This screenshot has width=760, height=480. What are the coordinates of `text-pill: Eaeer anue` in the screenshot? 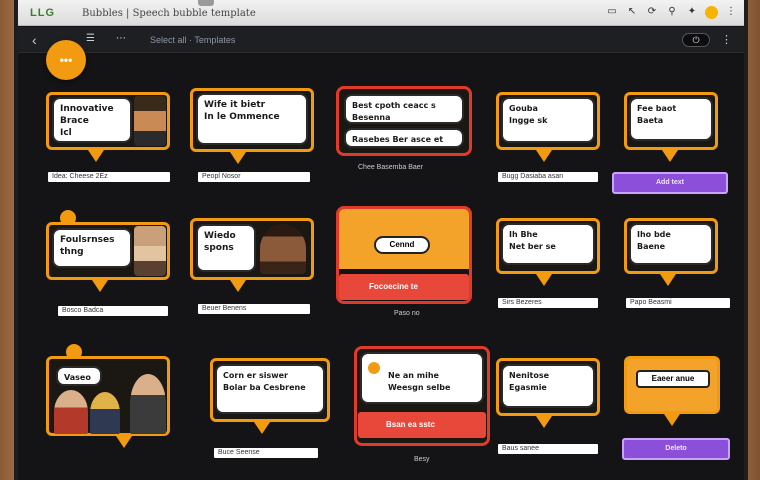 It's located at (673, 379).